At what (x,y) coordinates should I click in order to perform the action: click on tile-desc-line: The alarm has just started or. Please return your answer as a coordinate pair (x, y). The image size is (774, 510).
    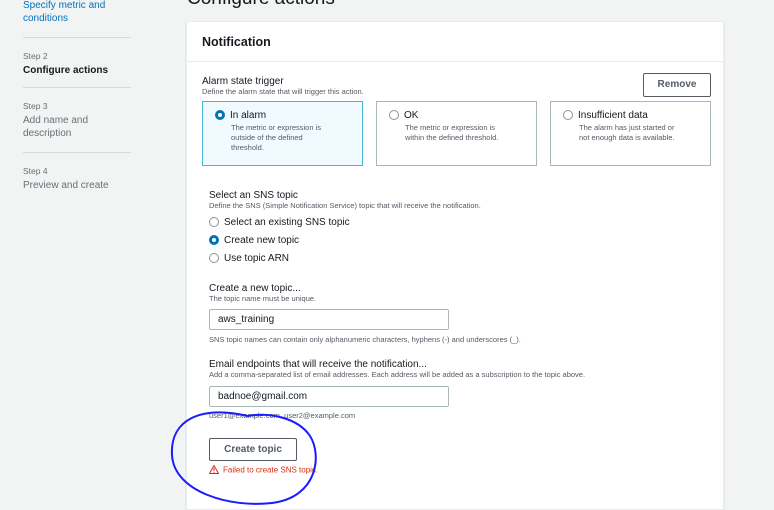
    Looking at the image, I should click on (627, 127).